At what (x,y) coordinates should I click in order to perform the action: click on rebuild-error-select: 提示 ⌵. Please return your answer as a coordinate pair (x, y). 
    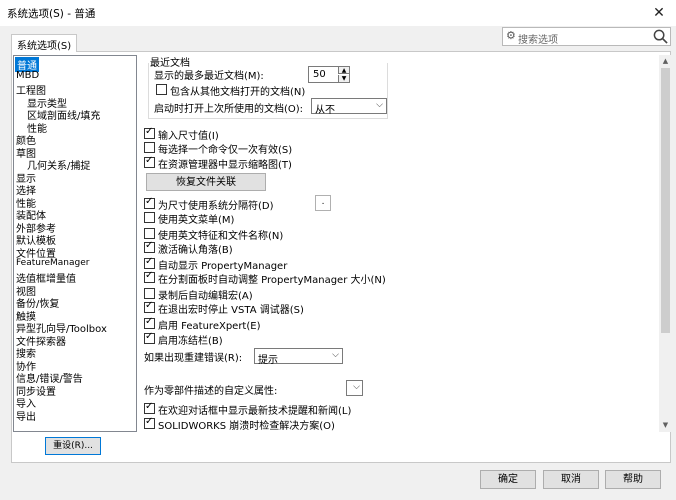
    Looking at the image, I should click on (298, 357).